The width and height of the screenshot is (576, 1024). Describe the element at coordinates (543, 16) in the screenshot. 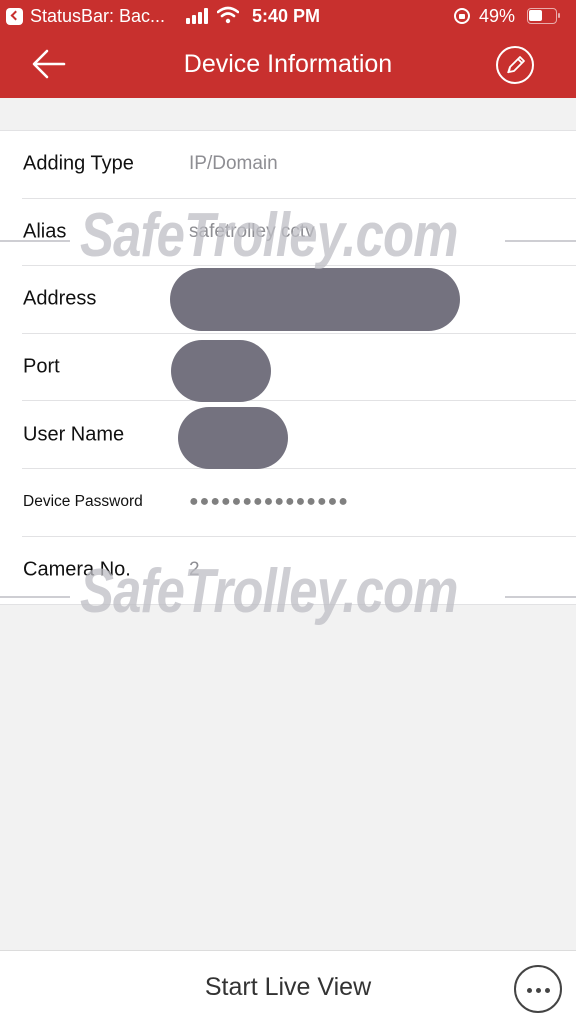

I see `battery-icon` at that location.